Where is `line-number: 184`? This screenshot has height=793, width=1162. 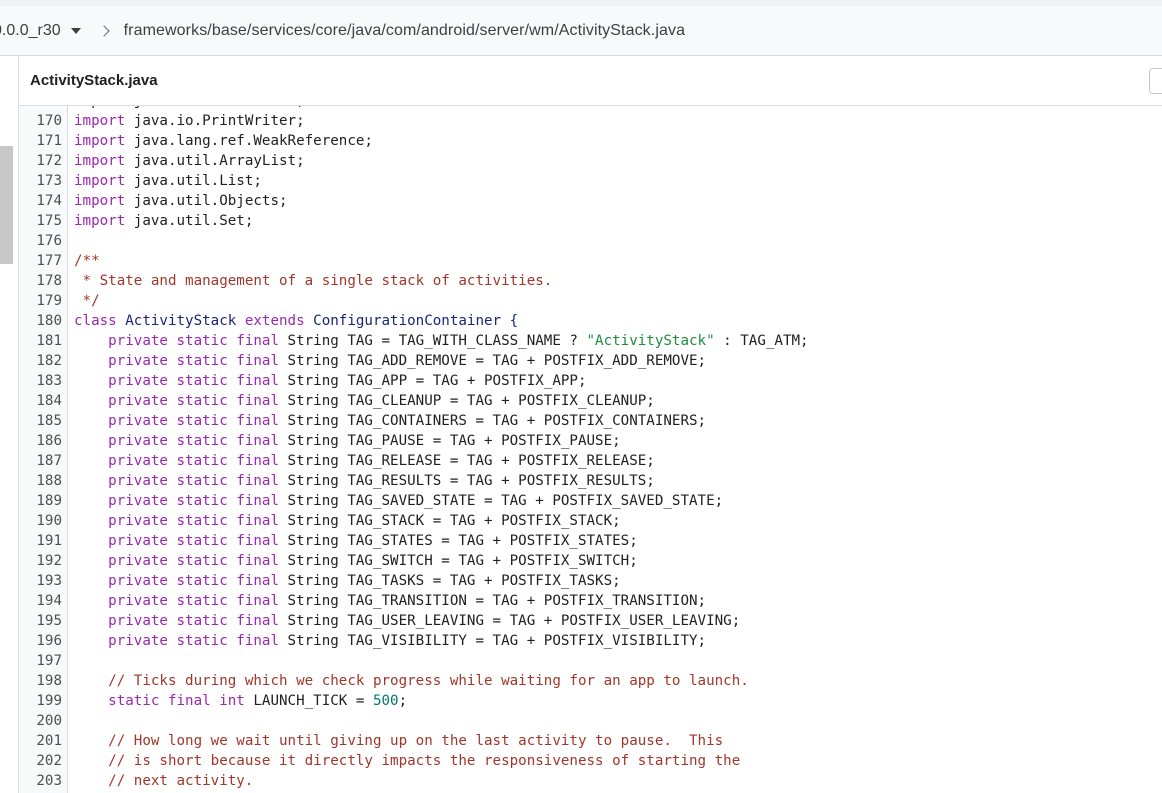 line-number: 184 is located at coordinates (40, 401).